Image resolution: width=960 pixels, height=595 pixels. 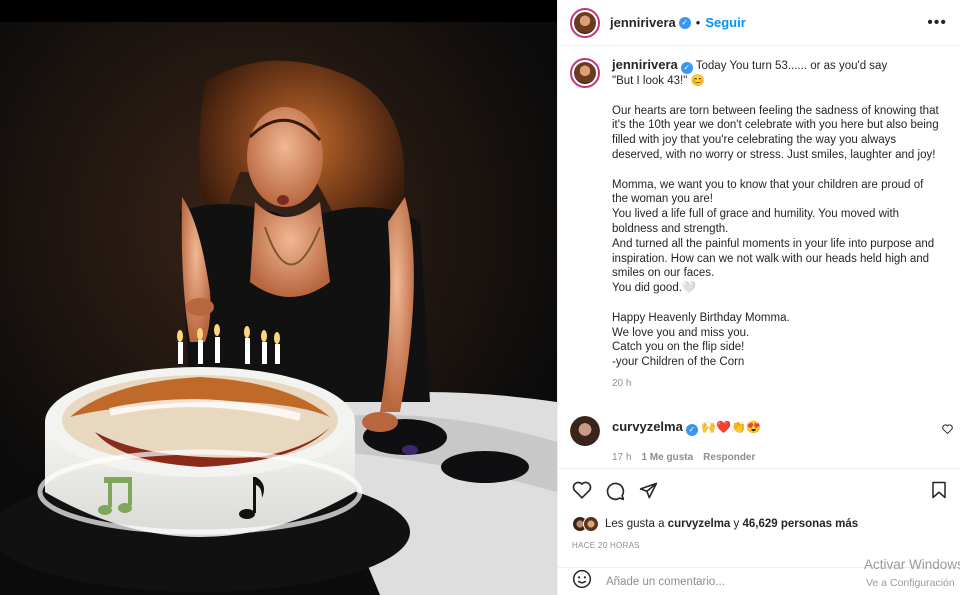 What do you see at coordinates (585, 431) in the screenshot?
I see `commenter-avatar` at bounding box center [585, 431].